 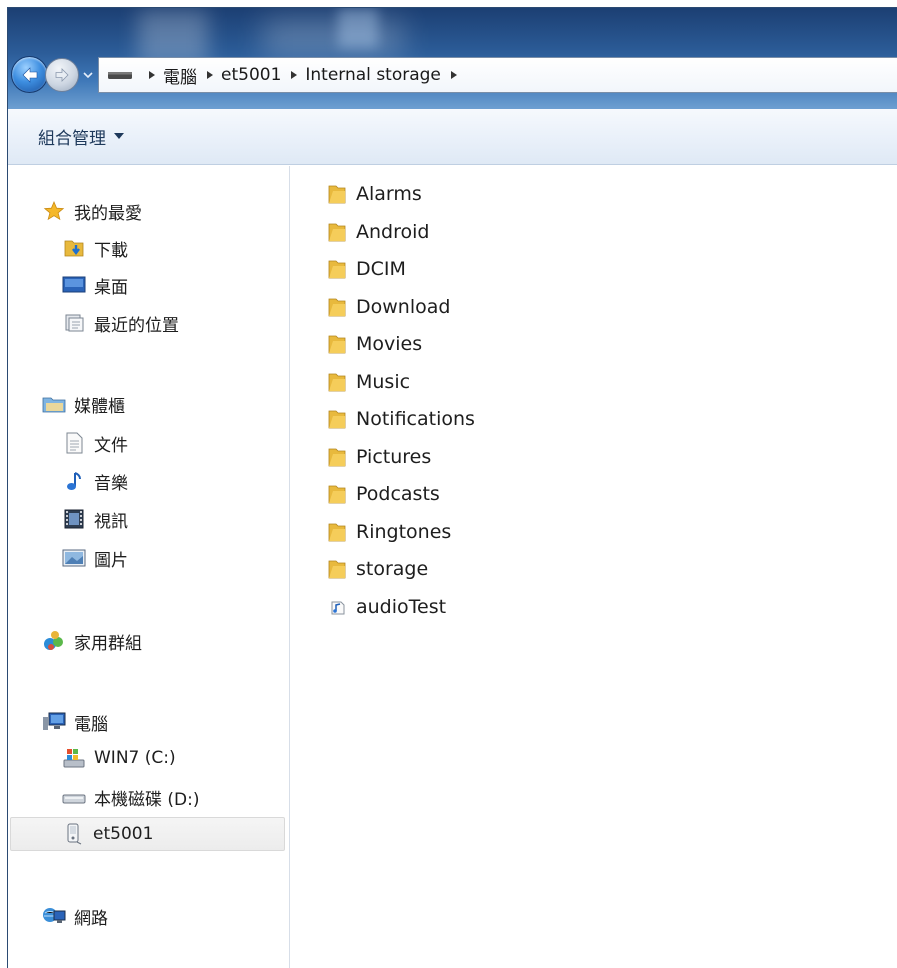 I want to click on document-icon, so click(x=74, y=443).